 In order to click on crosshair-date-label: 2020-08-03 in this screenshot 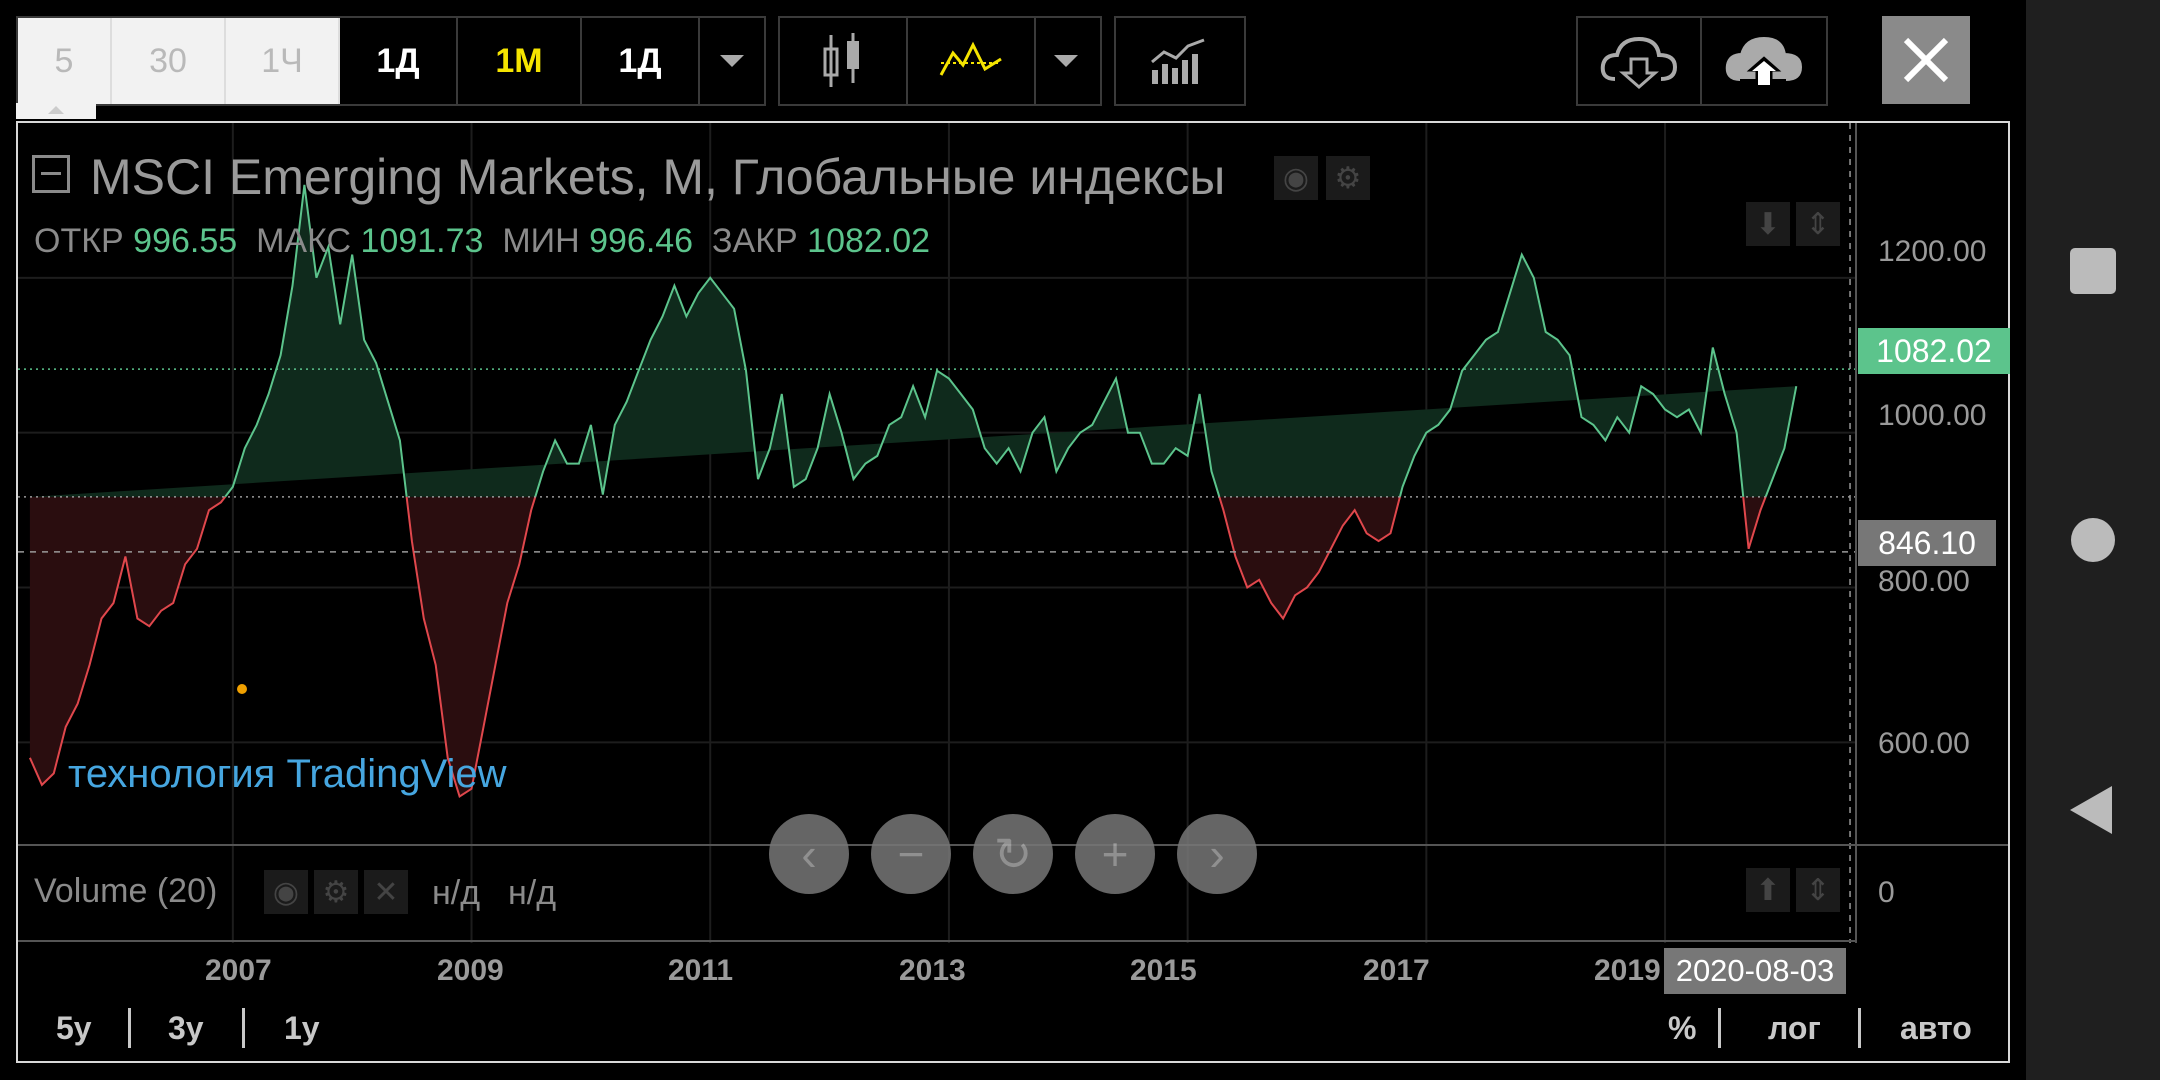, I will do `click(1755, 971)`.